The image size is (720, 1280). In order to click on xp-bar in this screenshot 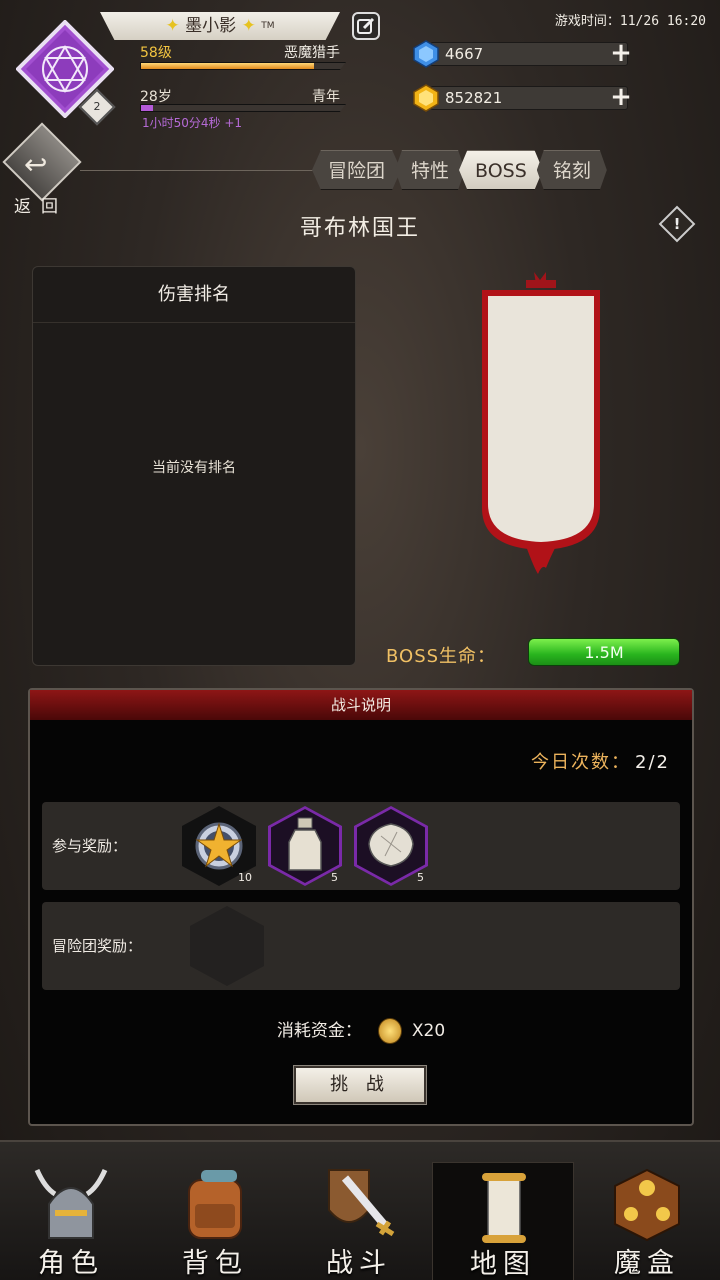, I will do `click(243, 66)`.